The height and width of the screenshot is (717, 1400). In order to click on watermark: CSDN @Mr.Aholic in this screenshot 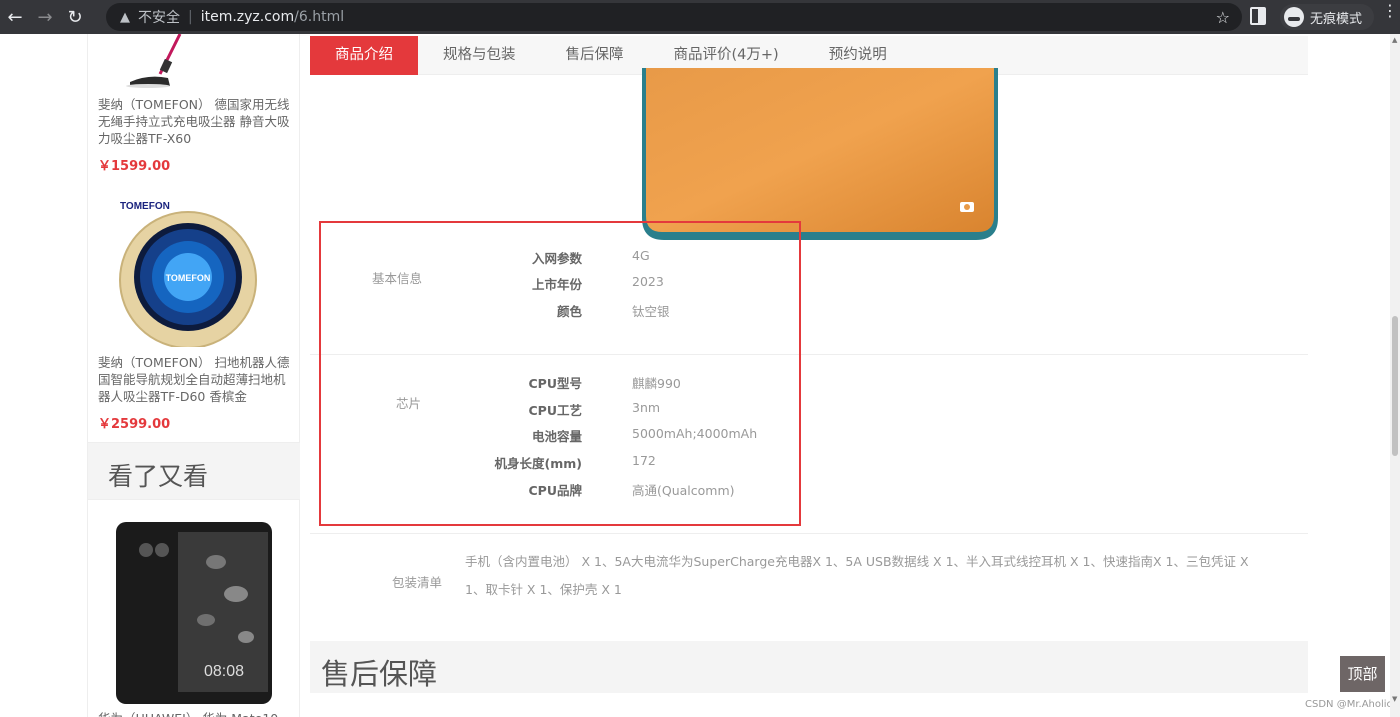, I will do `click(1349, 704)`.